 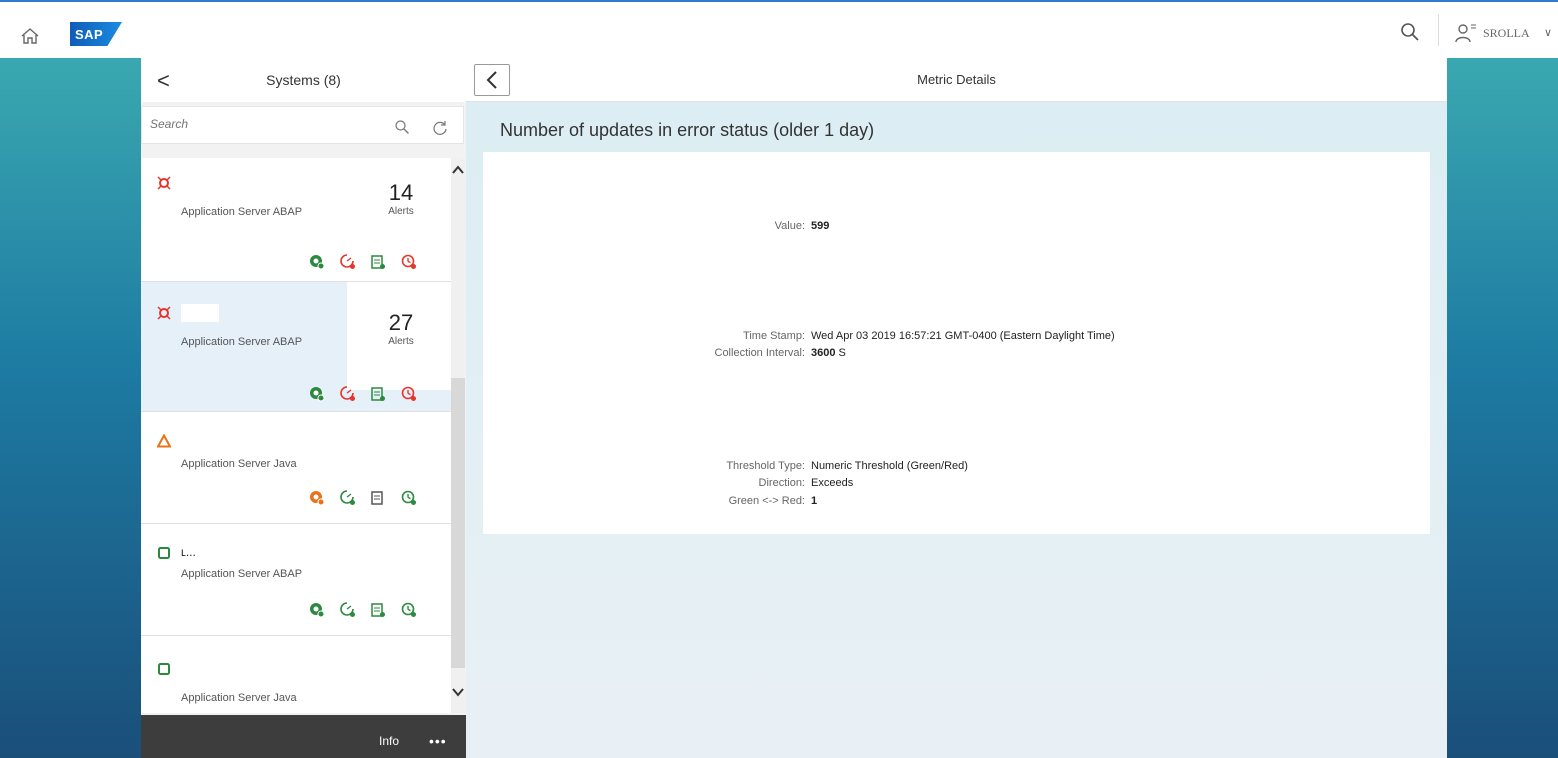 I want to click on sap-logo: SAP, so click(x=96, y=34).